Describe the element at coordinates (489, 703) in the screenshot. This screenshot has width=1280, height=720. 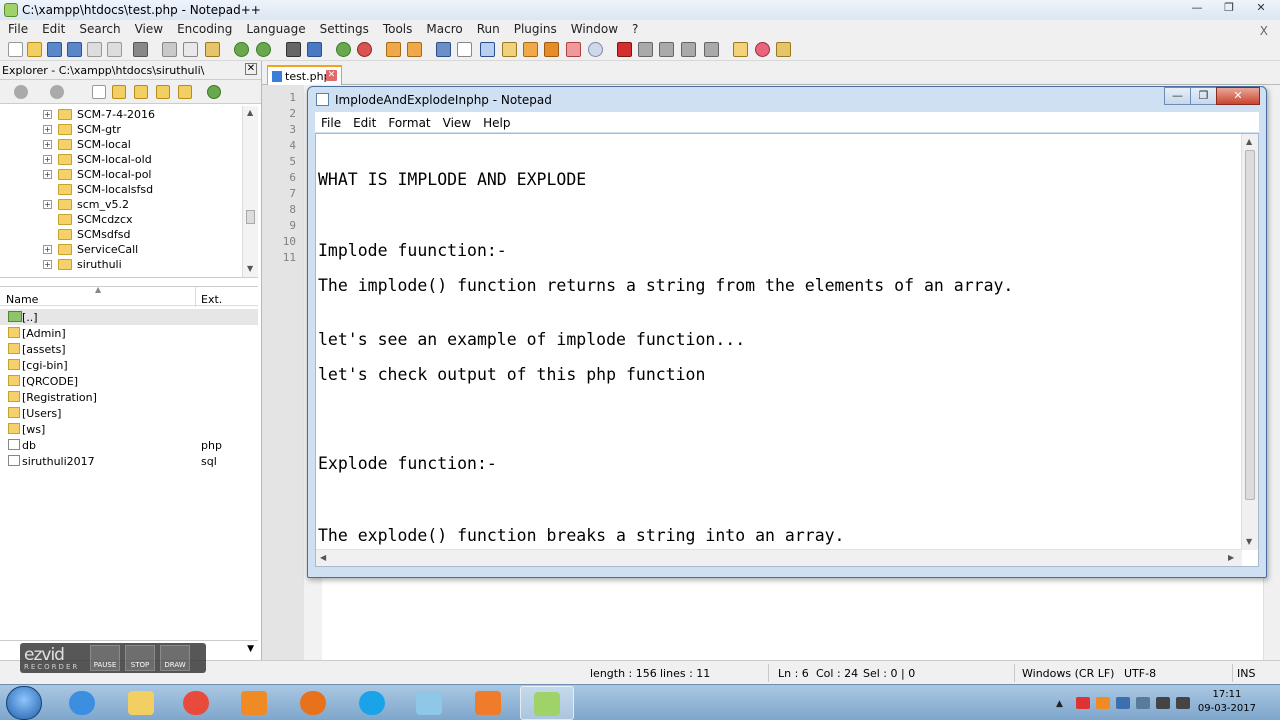
I see `taskbar-xampp` at that location.